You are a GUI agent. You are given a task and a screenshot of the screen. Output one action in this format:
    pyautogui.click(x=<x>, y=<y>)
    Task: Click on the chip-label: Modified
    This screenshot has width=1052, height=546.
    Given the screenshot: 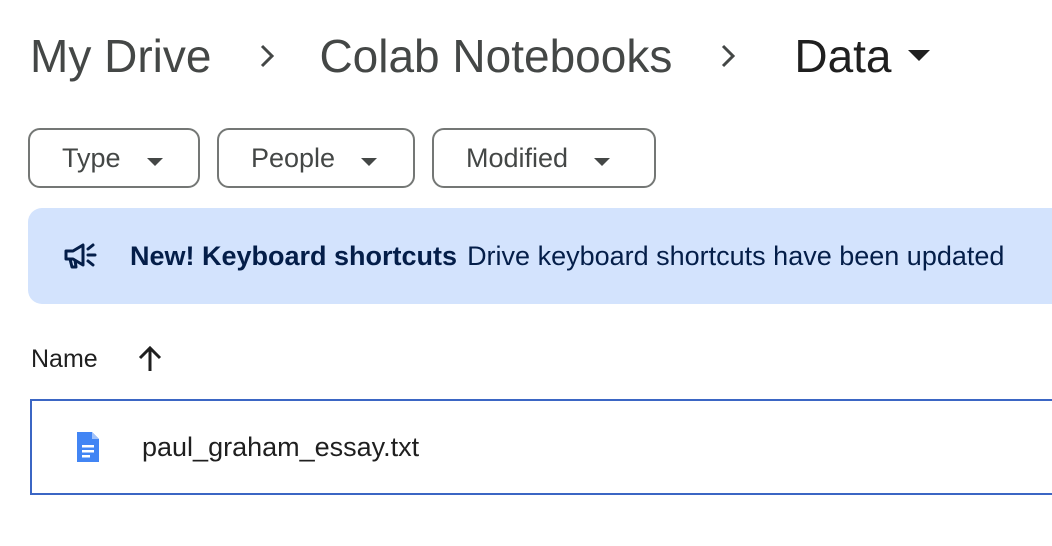 What is the action you would take?
    pyautogui.click(x=517, y=157)
    